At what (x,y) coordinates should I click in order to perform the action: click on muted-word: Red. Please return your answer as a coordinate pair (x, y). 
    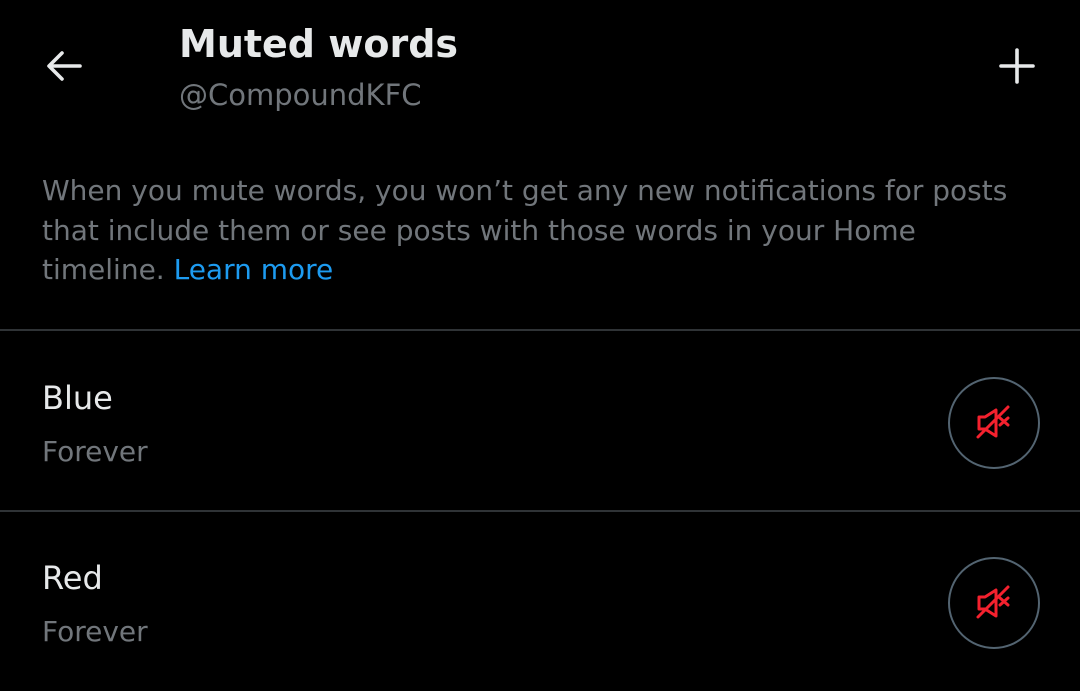
    Looking at the image, I should click on (72, 578).